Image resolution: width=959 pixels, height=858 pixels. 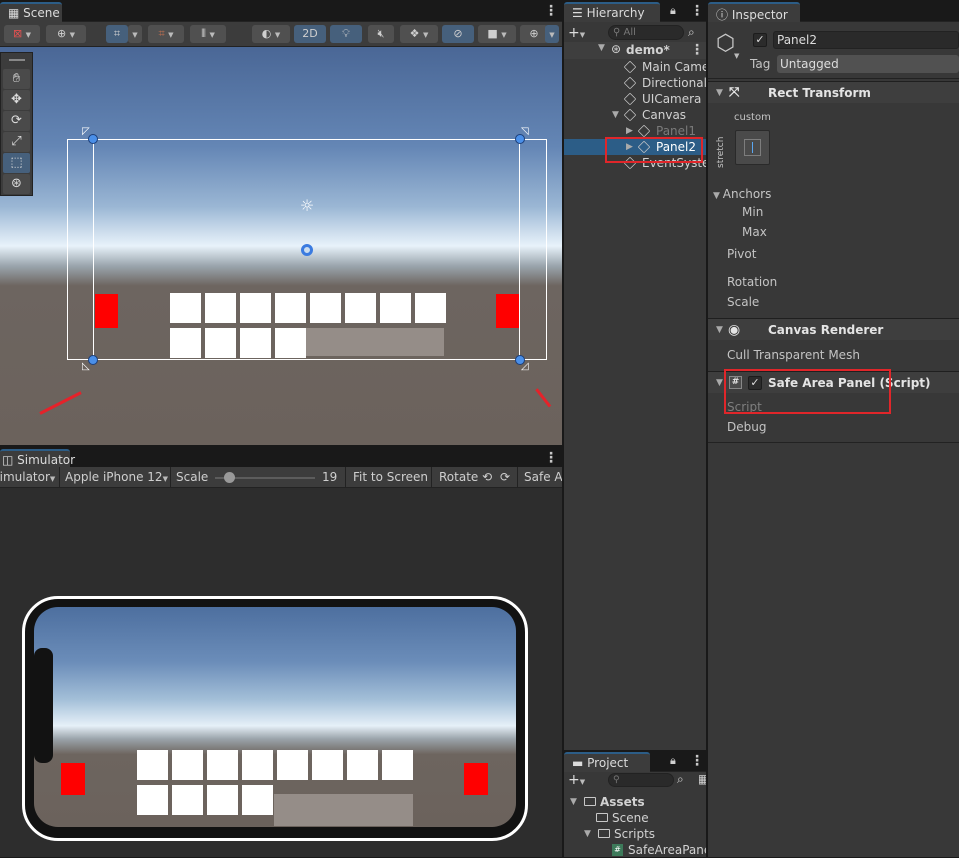 What do you see at coordinates (22, 34) in the screenshot?
I see `draw-mode-button: ⊠ ▼` at bounding box center [22, 34].